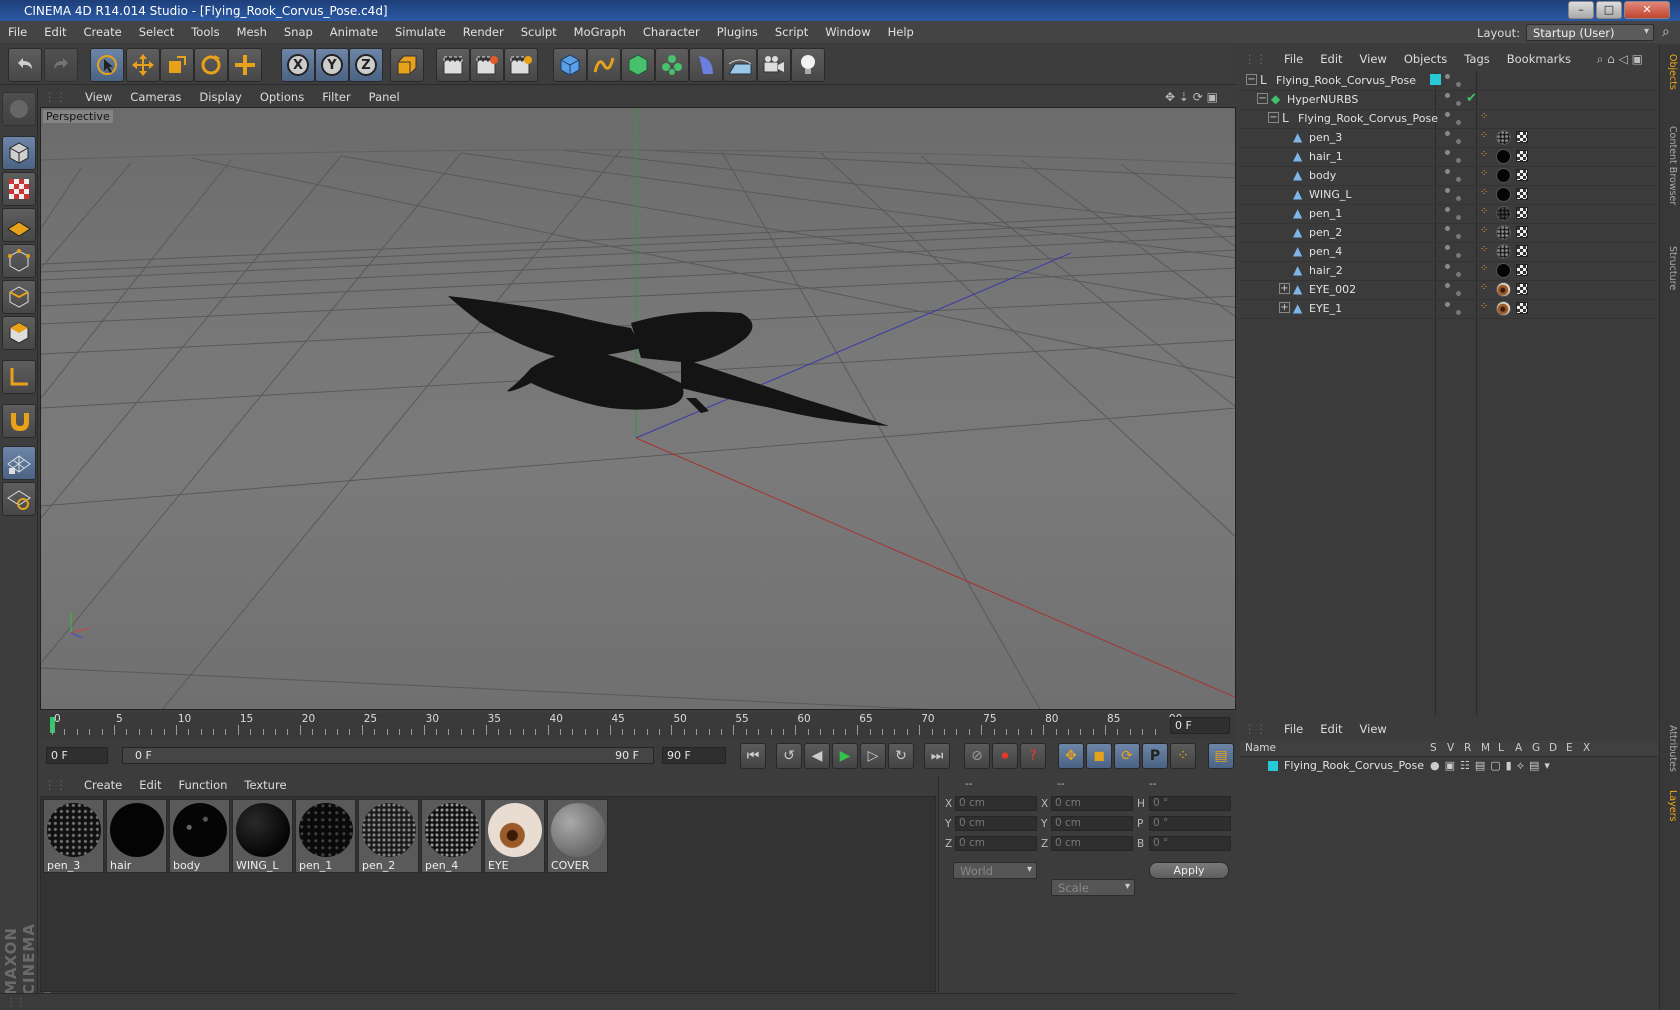  I want to click on render-picture-viewer-button, so click(487, 65).